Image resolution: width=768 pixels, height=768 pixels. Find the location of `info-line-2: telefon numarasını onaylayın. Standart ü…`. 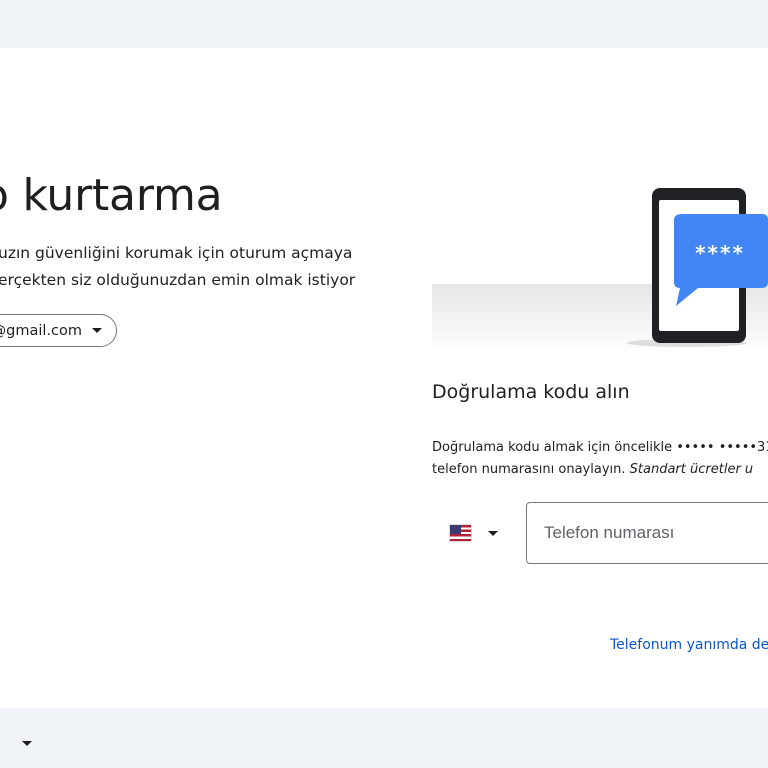

info-line-2: telefon numarasını onaylayın. Standart ü… is located at coordinates (600, 470).